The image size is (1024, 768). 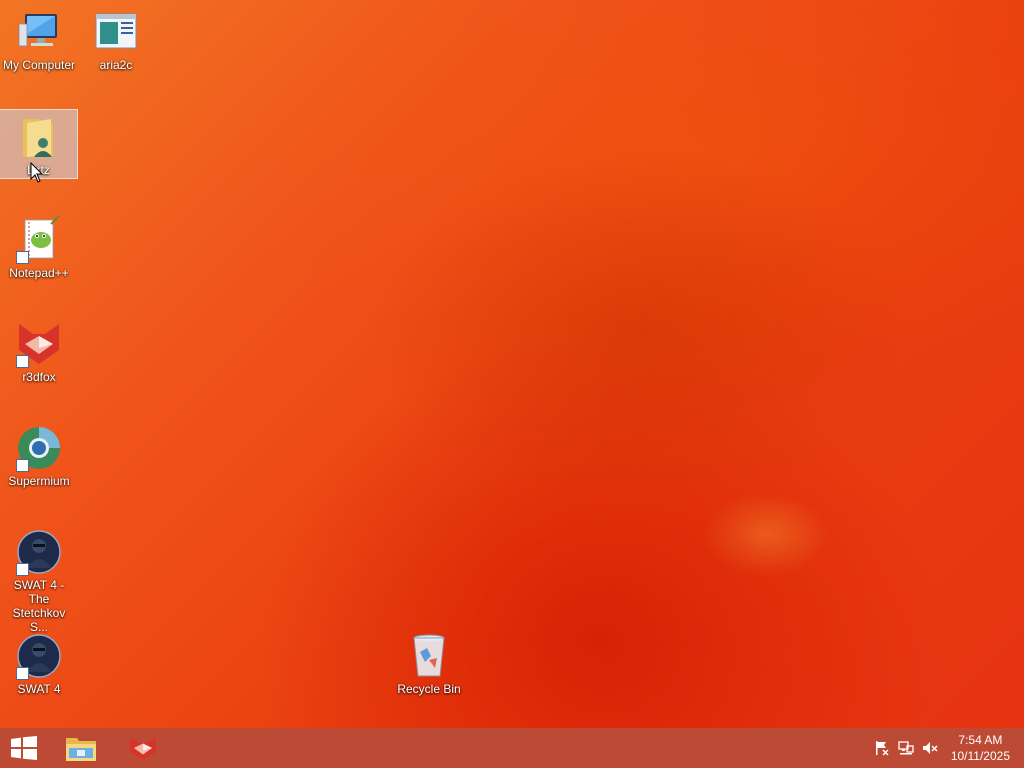 I want to click on file-explorer-icon, so click(x=81, y=749).